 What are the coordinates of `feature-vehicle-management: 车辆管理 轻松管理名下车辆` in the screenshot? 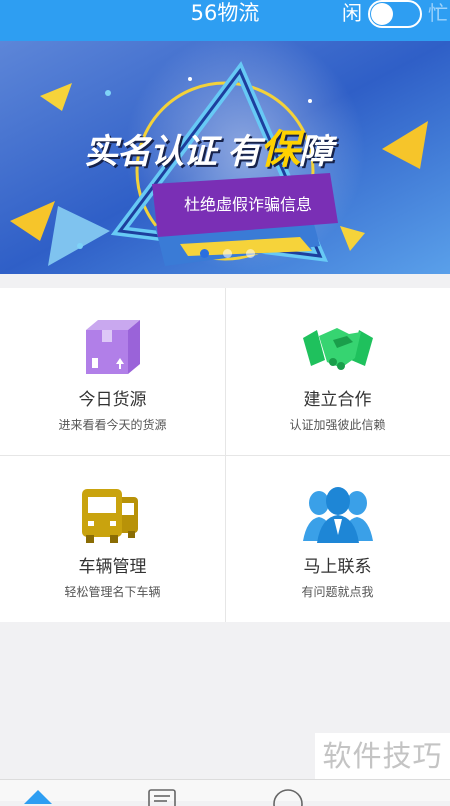 It's located at (112, 538).